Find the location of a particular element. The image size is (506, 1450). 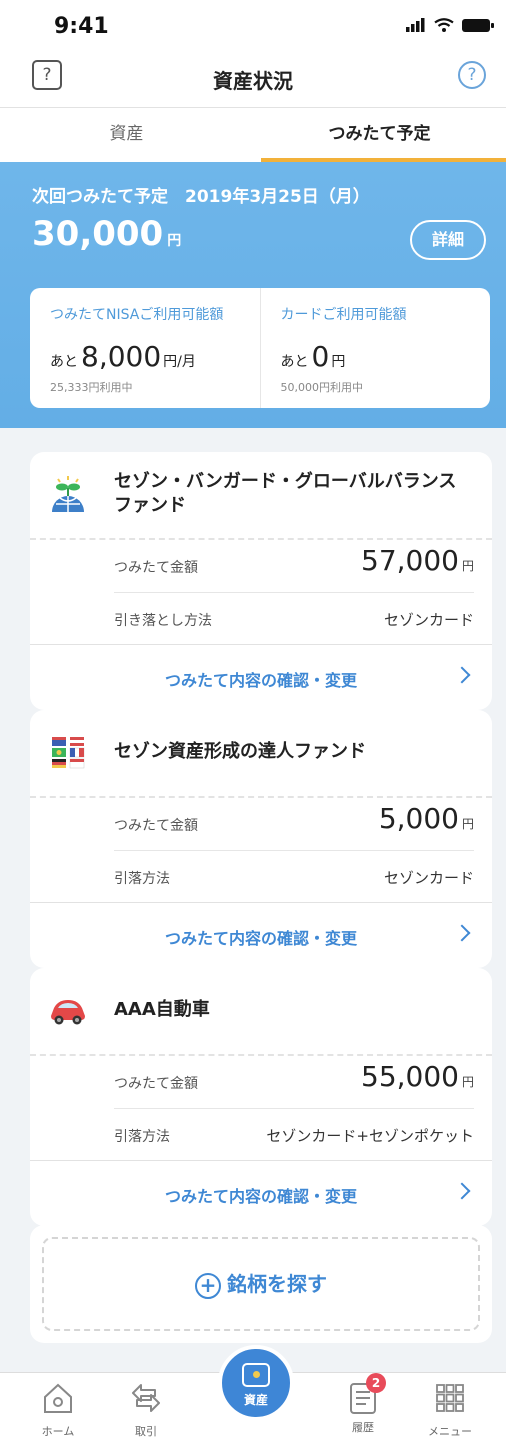

status-icons is located at coordinates (450, 25).